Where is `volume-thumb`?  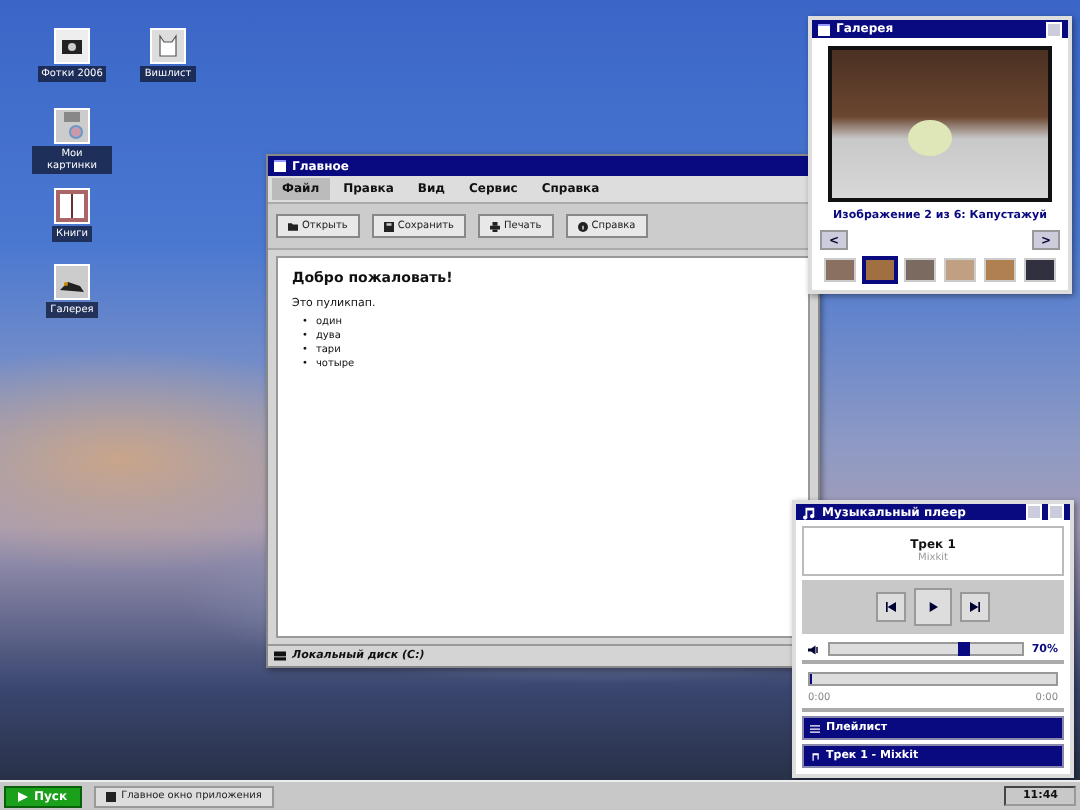
volume-thumb is located at coordinates (964, 649).